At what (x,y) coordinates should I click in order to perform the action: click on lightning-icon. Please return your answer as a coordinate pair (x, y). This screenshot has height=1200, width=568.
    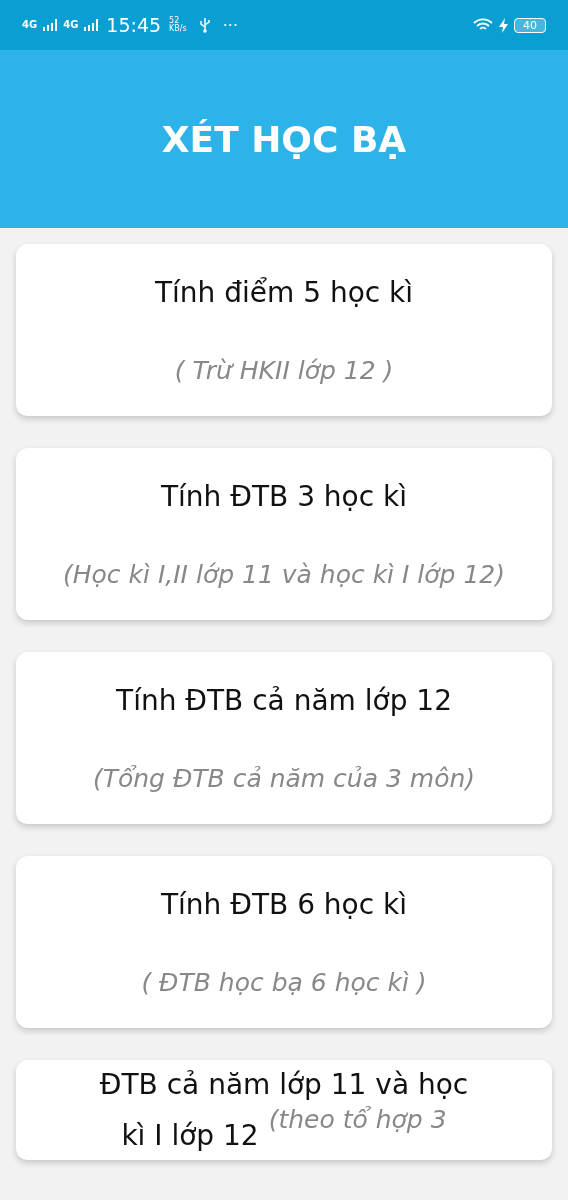
    Looking at the image, I should click on (503, 25).